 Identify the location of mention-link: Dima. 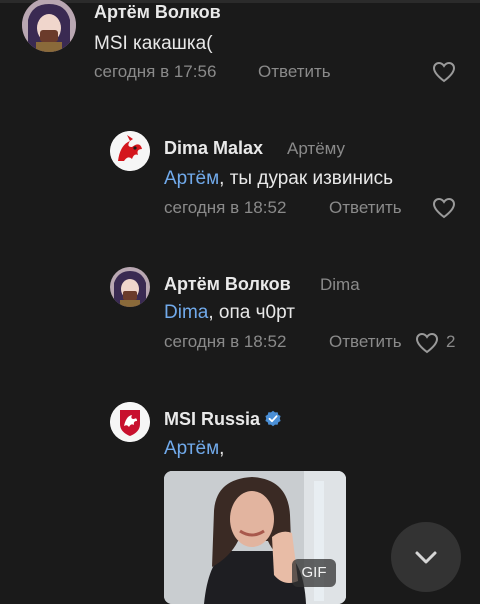
(186, 312).